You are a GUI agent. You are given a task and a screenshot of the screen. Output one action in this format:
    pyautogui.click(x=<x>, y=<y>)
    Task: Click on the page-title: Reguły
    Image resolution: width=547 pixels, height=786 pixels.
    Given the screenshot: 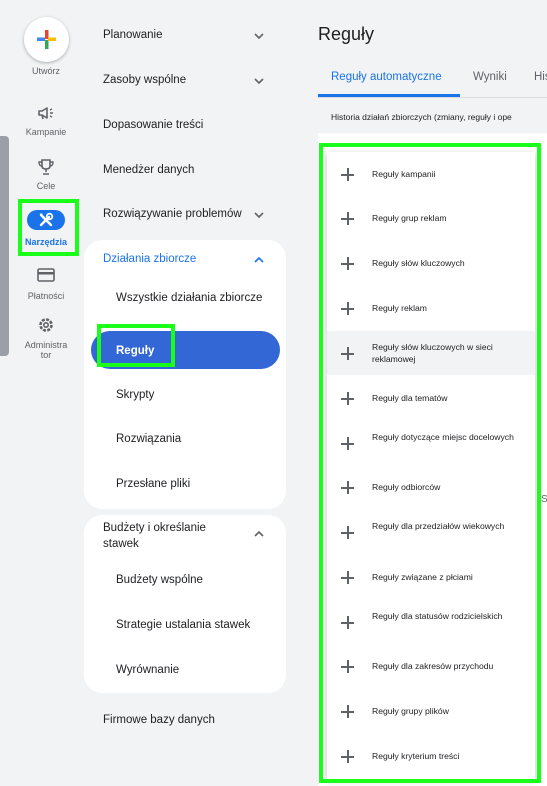 What is the action you would take?
    pyautogui.click(x=346, y=34)
    